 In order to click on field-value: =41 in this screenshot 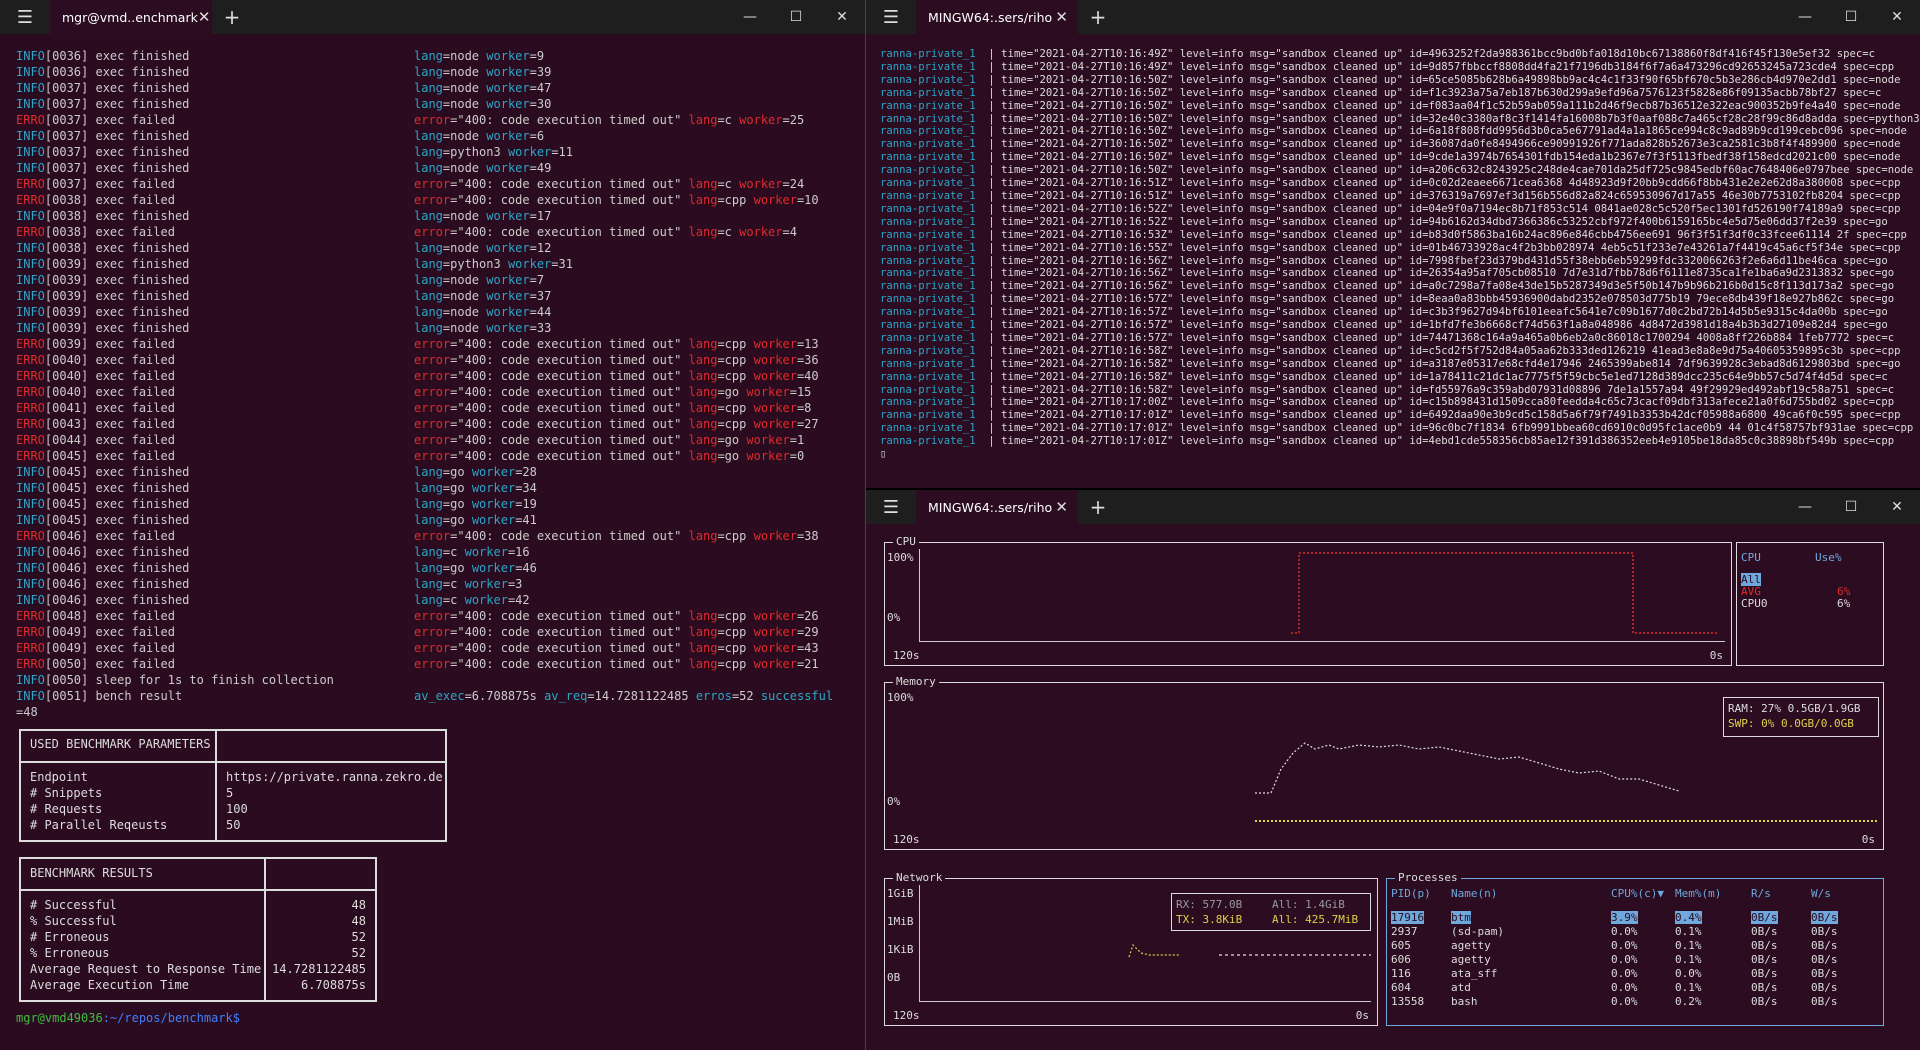, I will do `click(526, 520)`.